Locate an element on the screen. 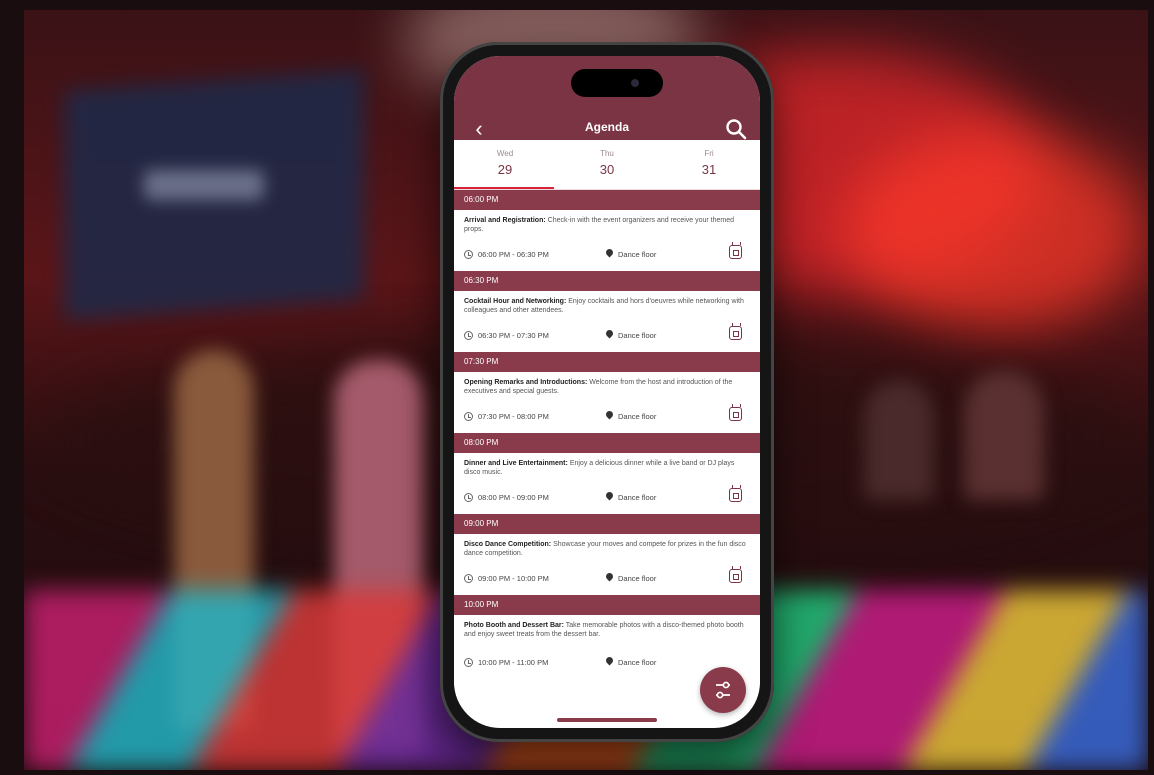 The width and height of the screenshot is (1154, 775). time-section-header: 10:00 PM is located at coordinates (607, 605).